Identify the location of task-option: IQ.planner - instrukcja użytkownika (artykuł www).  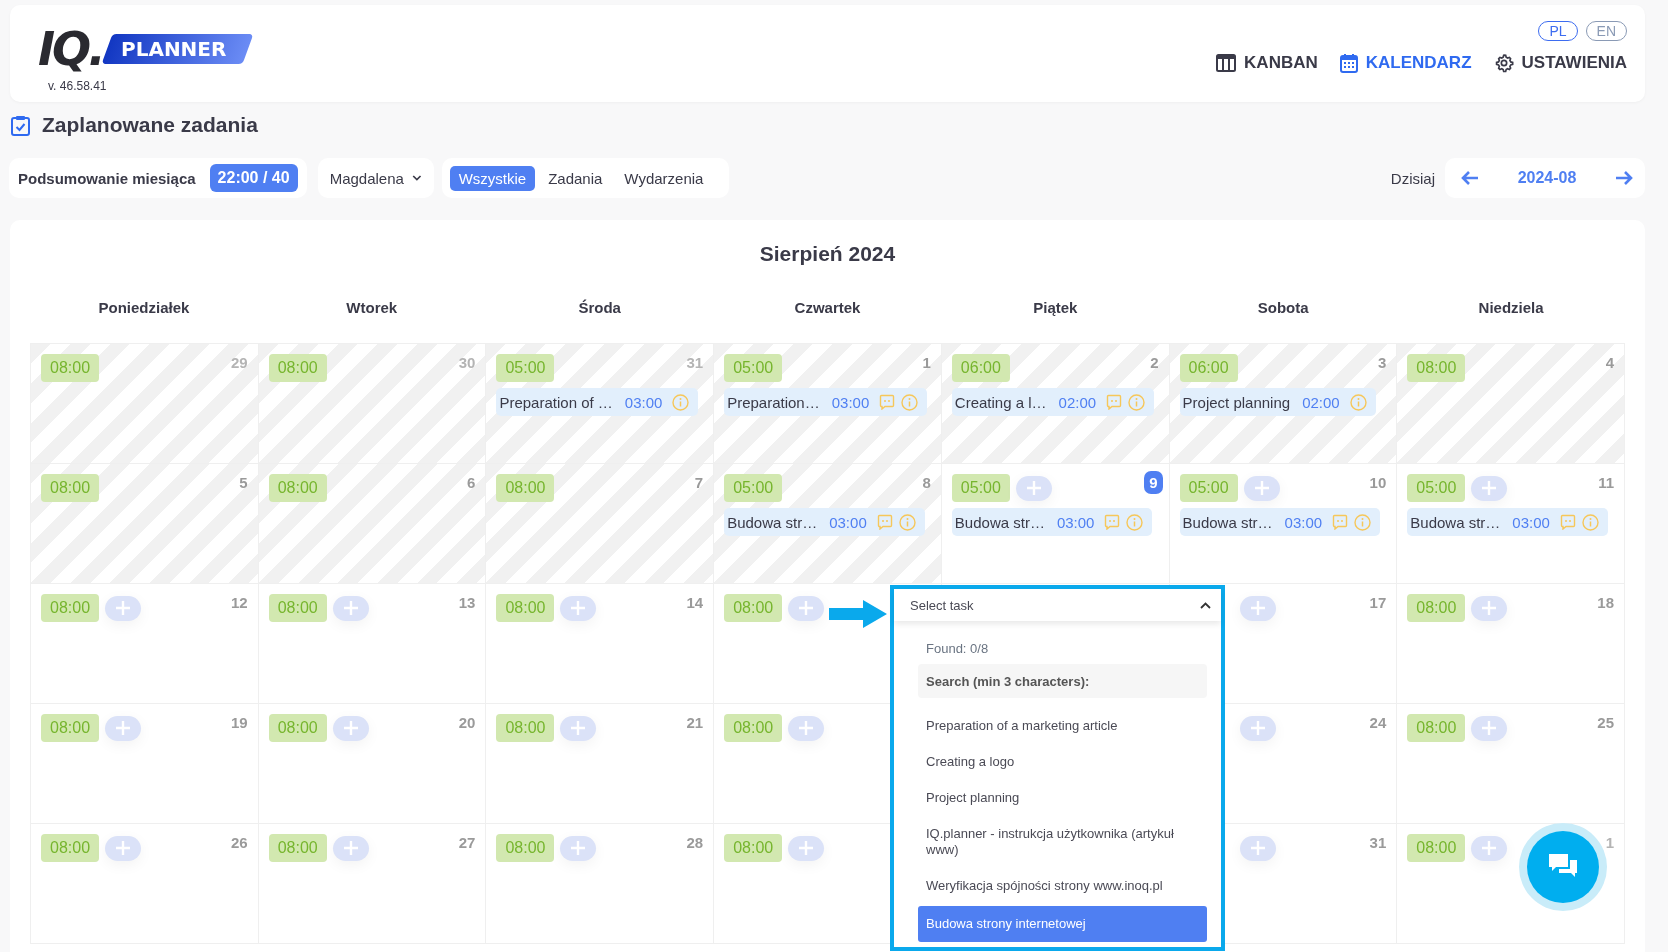
(1062, 842).